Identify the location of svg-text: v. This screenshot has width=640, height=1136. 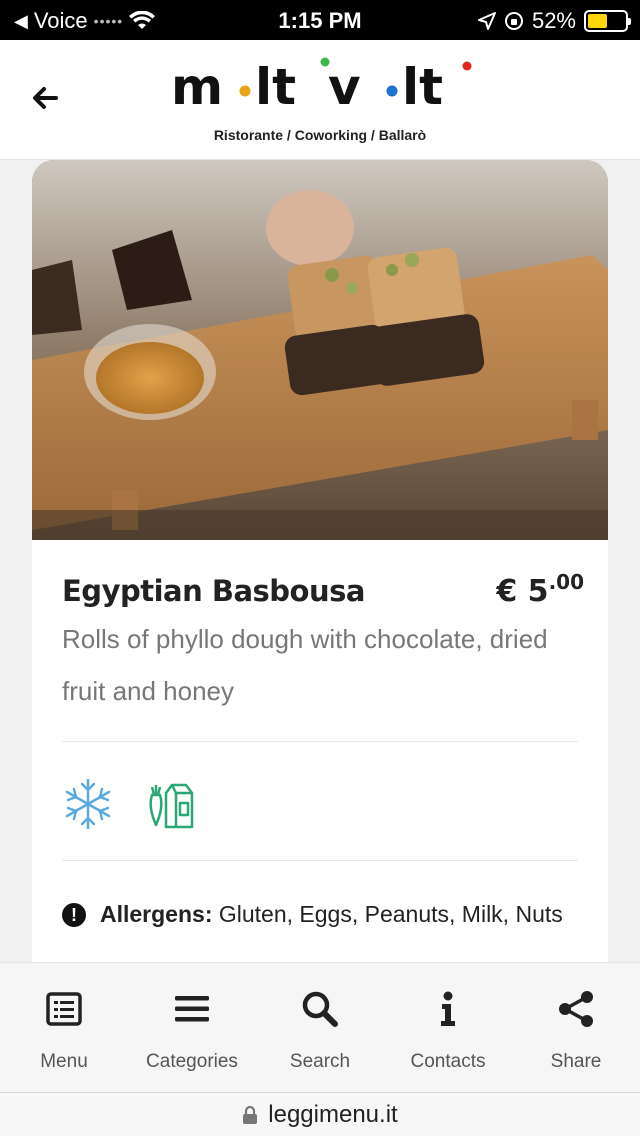
(344, 87).